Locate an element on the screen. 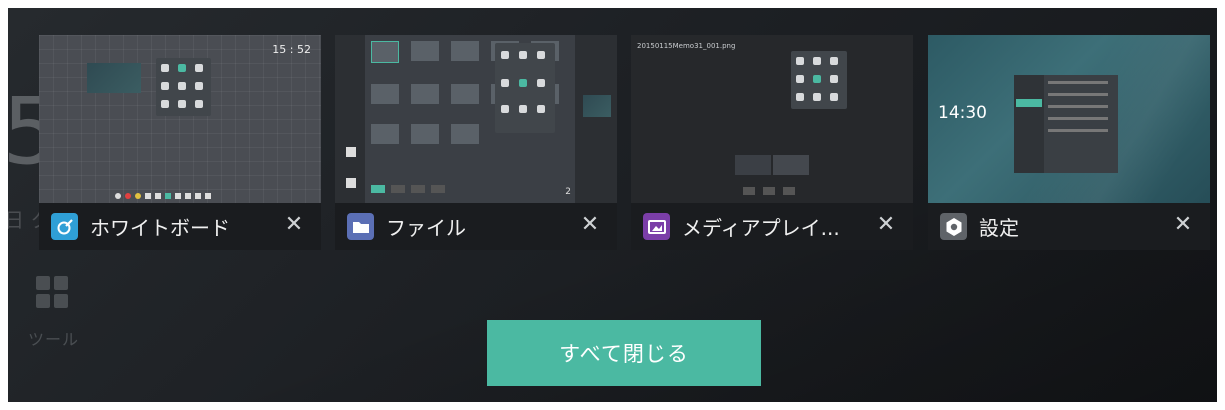 The height and width of the screenshot is (410, 1225). app-title: ホワイトボード is located at coordinates (160, 228).